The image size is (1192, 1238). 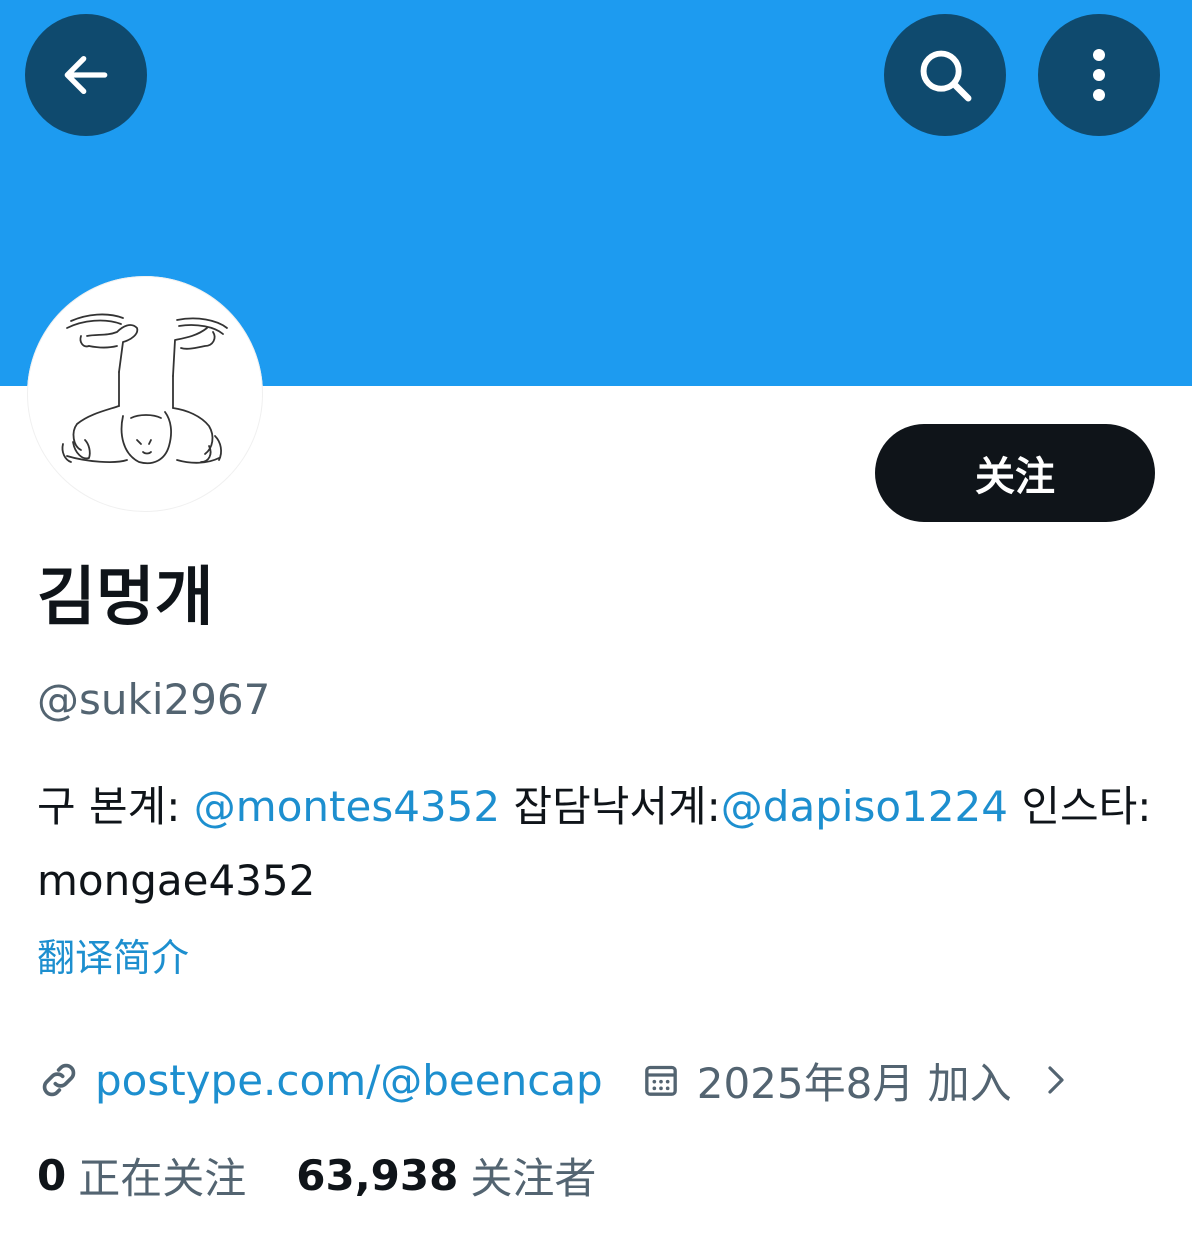 I want to click on following-link: 0 正在关注, so click(x=141, y=1175).